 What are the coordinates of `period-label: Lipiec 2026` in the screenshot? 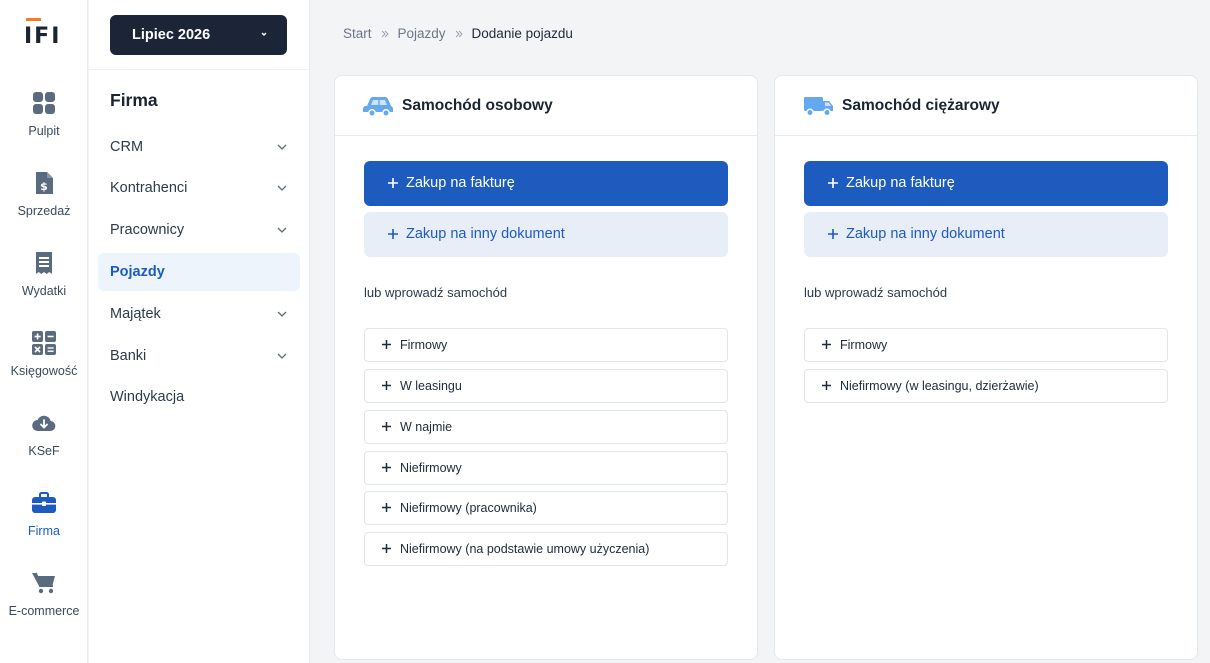 It's located at (171, 35).